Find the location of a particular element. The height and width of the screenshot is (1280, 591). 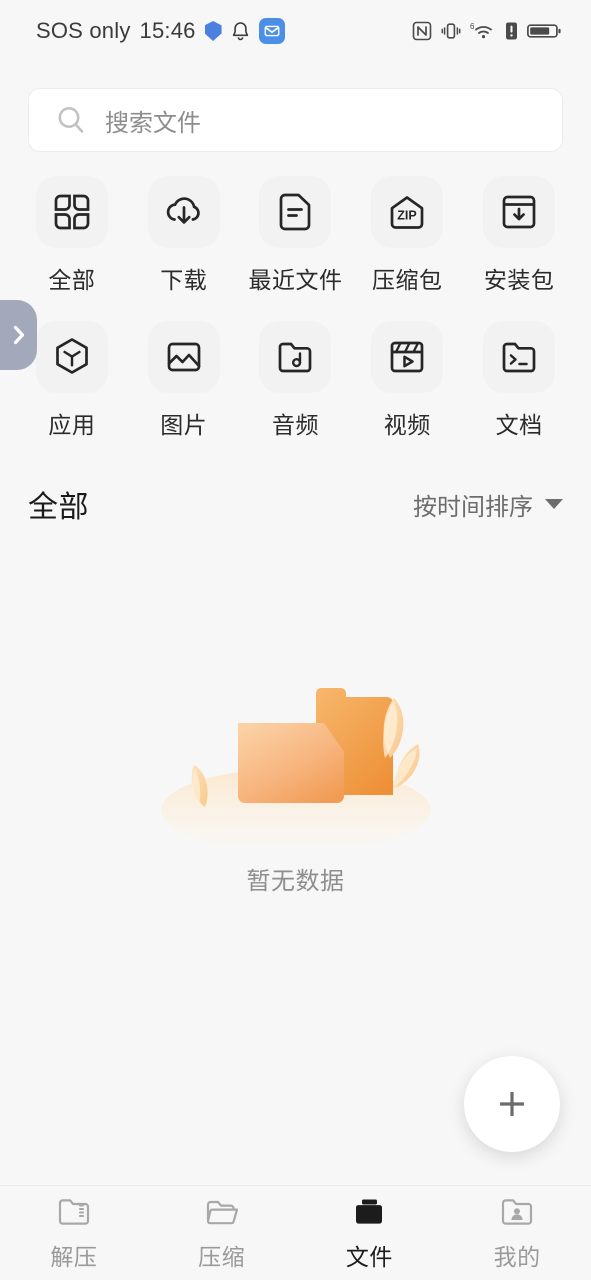

category-label: 全部 is located at coordinates (72, 280).